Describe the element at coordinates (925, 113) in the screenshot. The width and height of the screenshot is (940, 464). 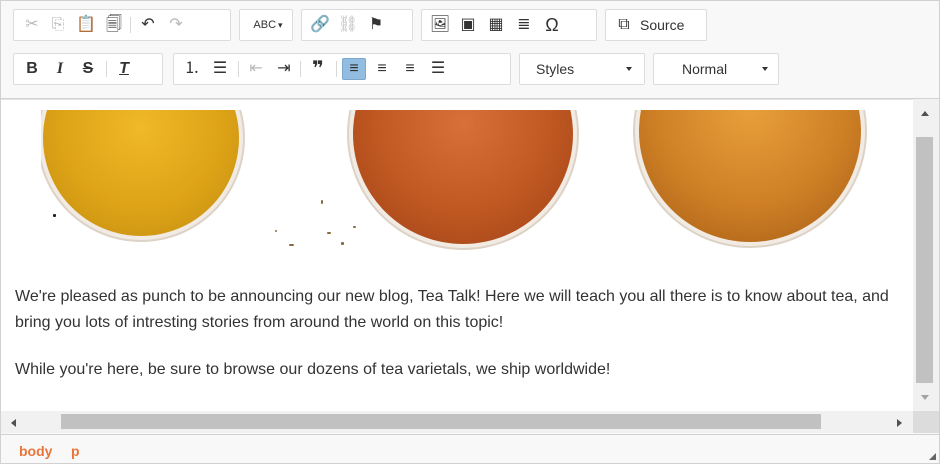
I see `scroll-up-arrow-icon` at that location.